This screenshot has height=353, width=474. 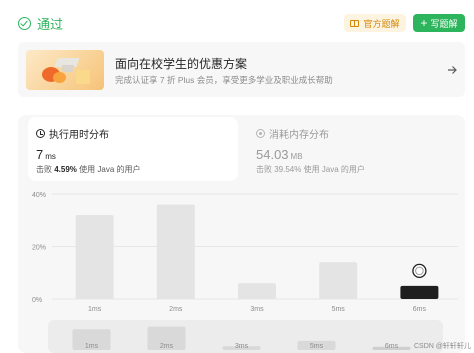 What do you see at coordinates (419, 271) in the screenshot?
I see `current-result-marker-inner` at bounding box center [419, 271].